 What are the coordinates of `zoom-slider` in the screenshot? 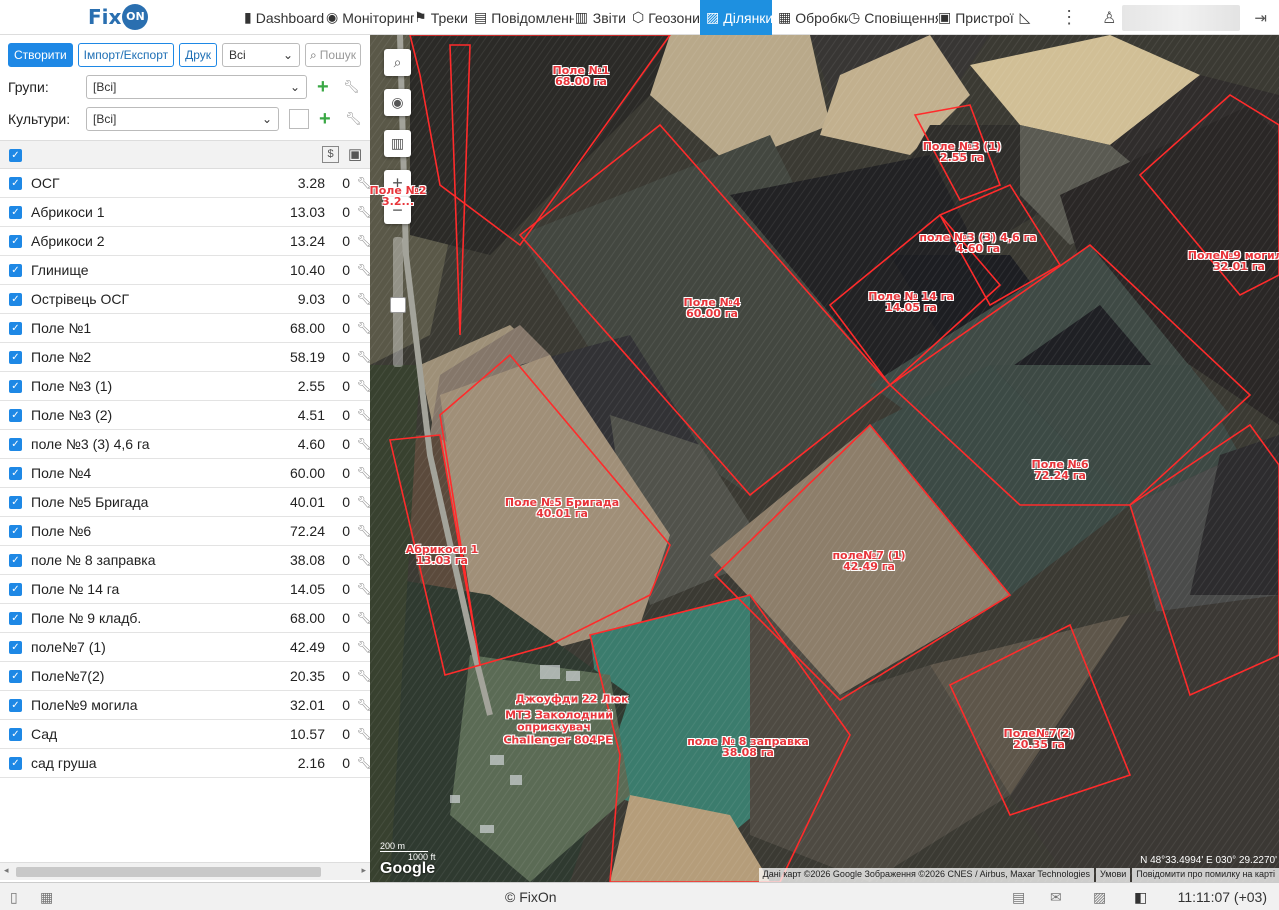 It's located at (398, 302).